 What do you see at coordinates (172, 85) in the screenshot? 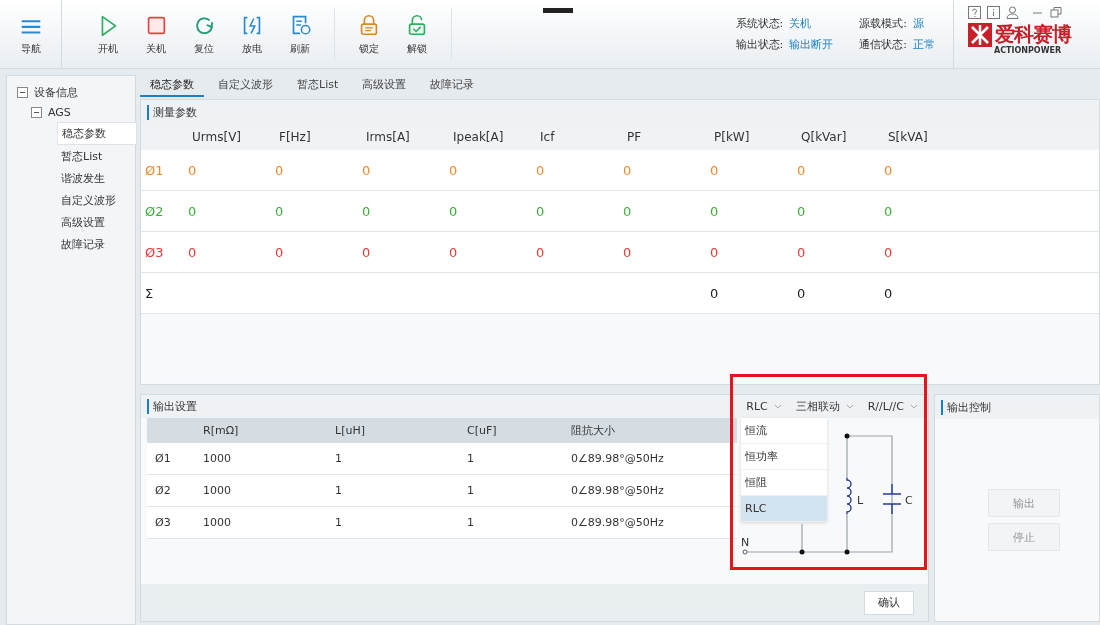
I see `tab: 稳态参数` at bounding box center [172, 85].